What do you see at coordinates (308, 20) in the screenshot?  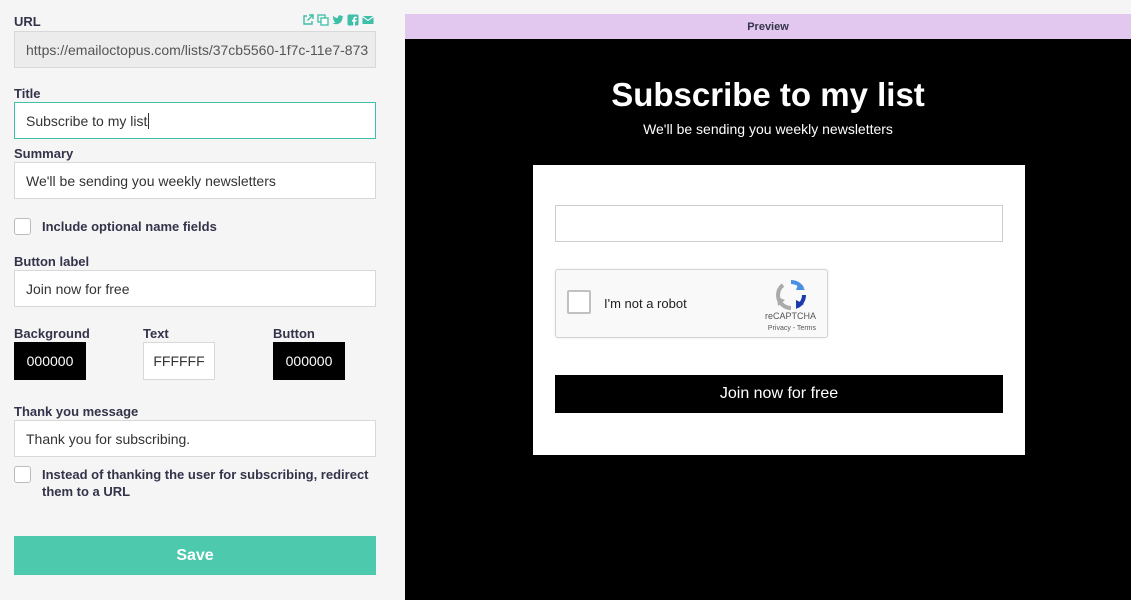 I see `external-link-icon` at bounding box center [308, 20].